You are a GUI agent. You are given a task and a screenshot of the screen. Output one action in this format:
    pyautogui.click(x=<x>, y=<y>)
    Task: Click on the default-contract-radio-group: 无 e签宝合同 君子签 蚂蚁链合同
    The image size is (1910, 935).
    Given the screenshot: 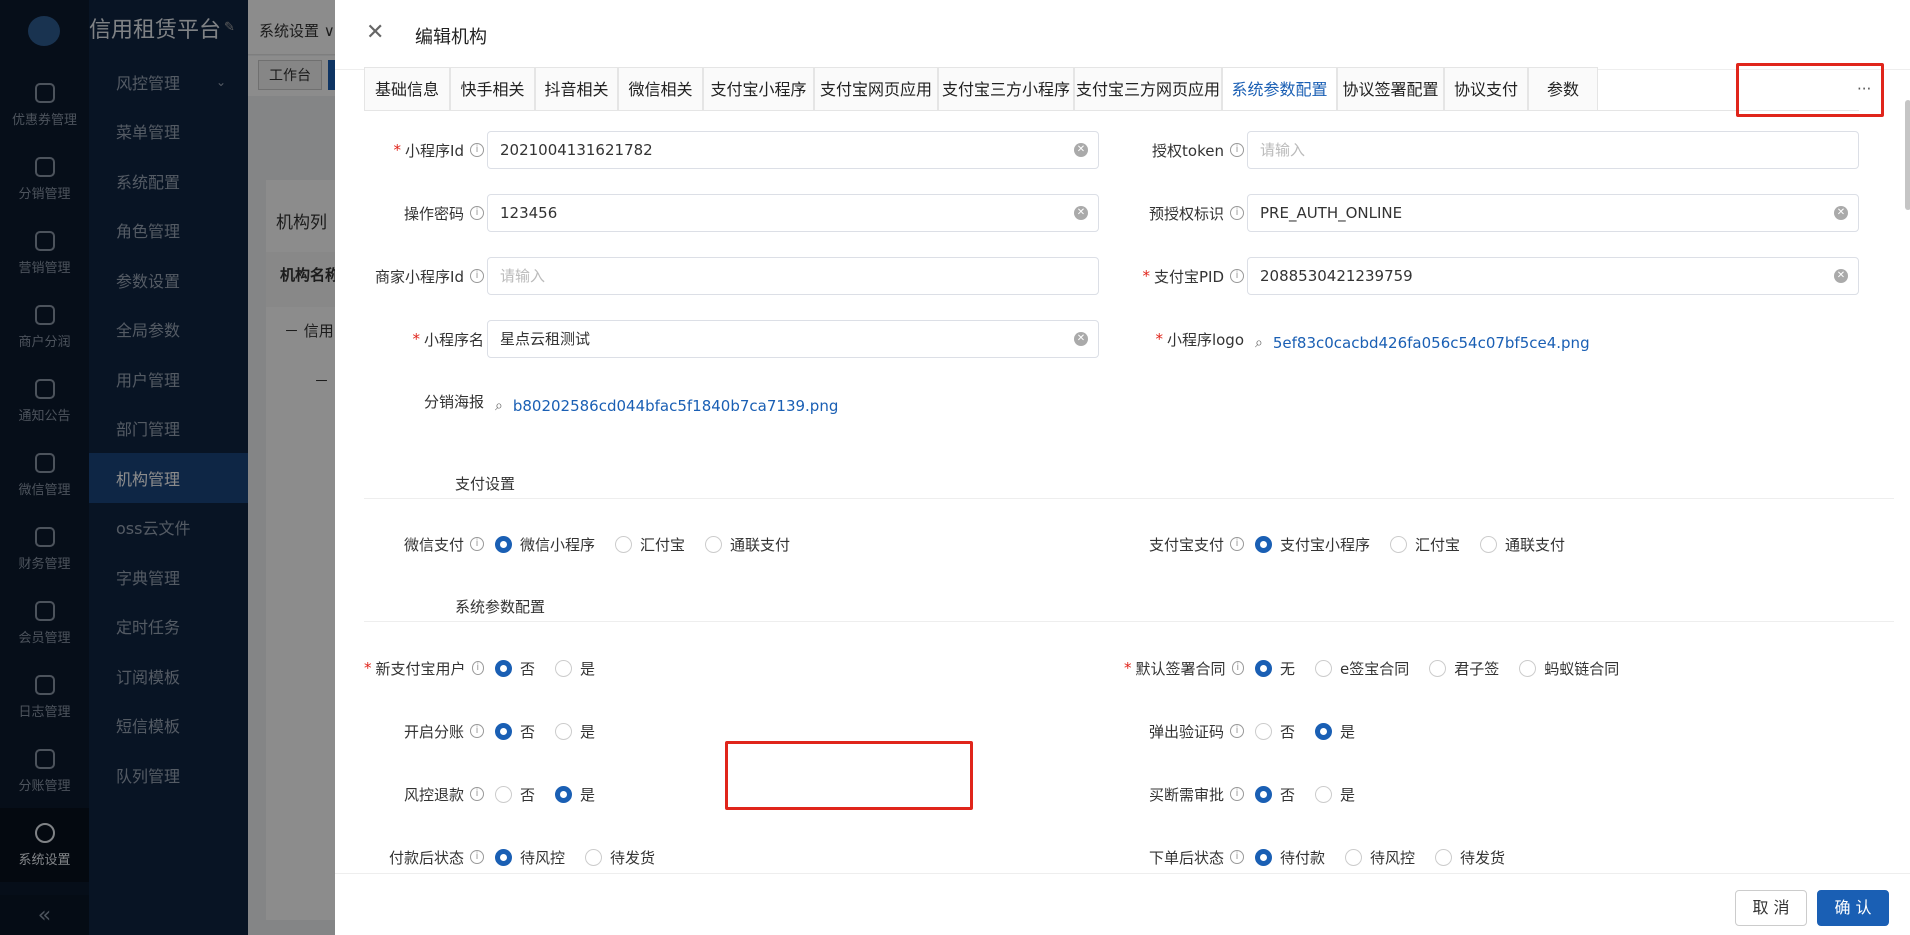 What is the action you would take?
    pyautogui.click(x=1447, y=668)
    